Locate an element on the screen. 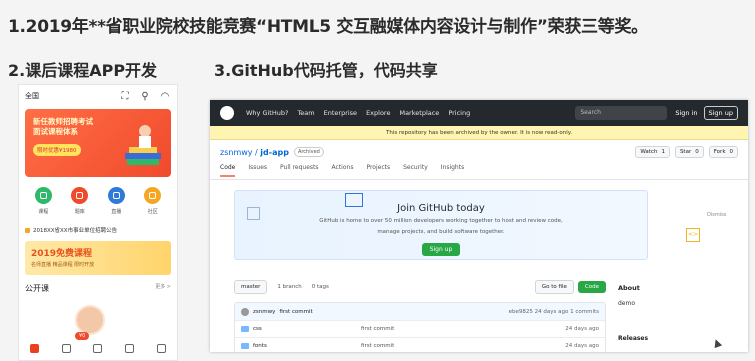 Image resolution: width=755 pixels, height=361 pixels. commit-author: zsnmwy is located at coordinates (264, 312).